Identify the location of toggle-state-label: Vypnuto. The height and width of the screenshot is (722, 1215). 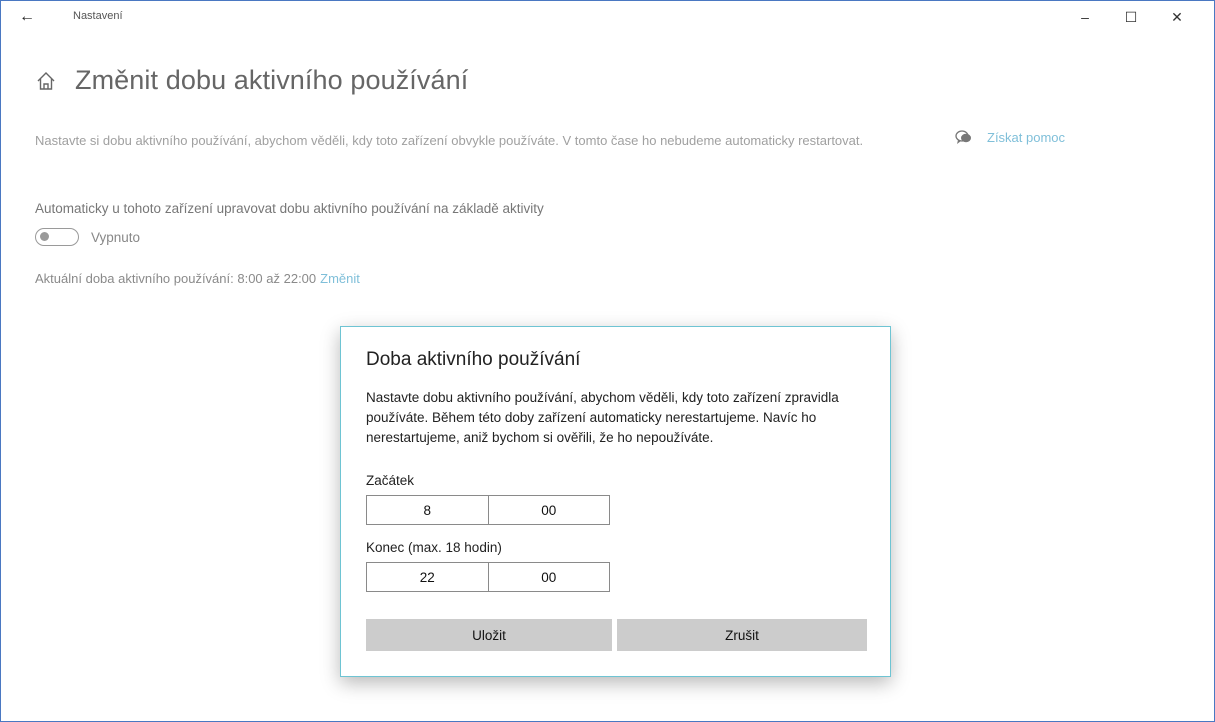
(116, 237).